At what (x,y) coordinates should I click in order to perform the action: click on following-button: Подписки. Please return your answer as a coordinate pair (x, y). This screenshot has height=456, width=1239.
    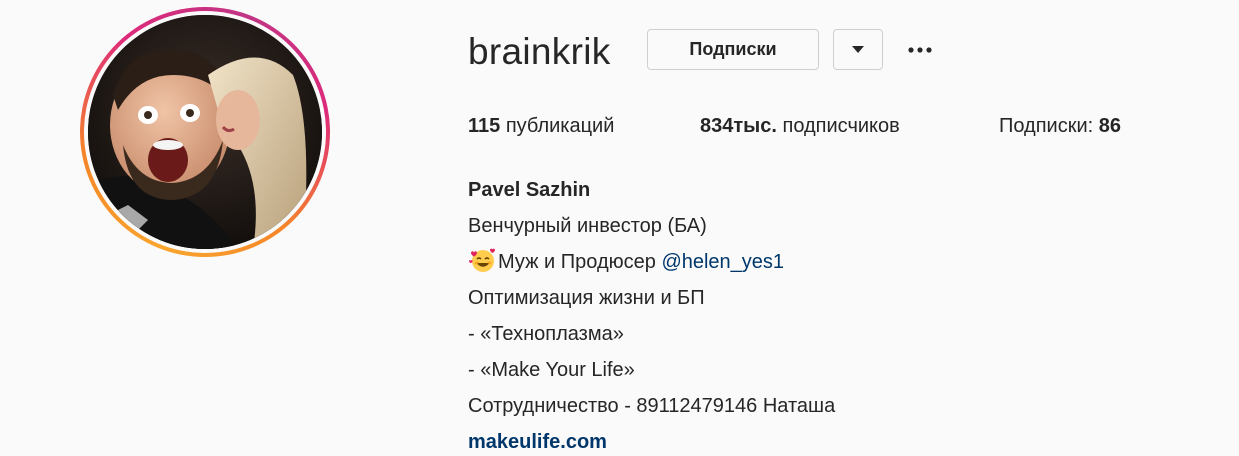
    Looking at the image, I should click on (733, 49).